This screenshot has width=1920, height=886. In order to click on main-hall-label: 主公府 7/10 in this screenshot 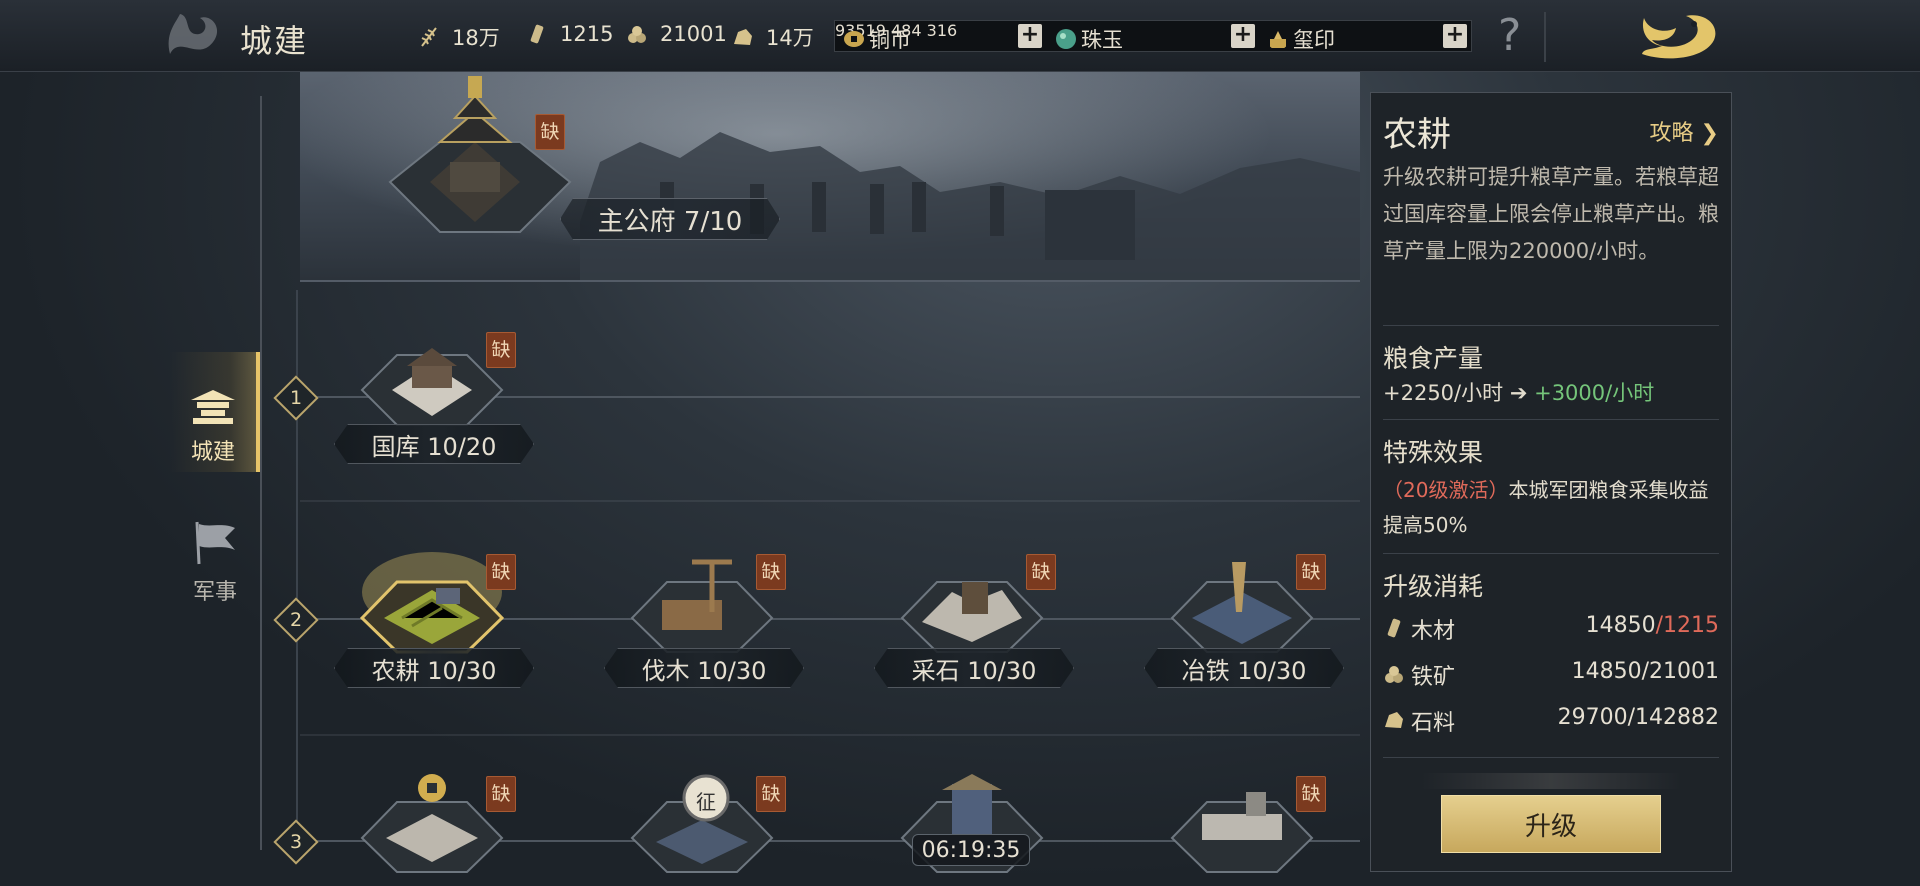, I will do `click(670, 219)`.